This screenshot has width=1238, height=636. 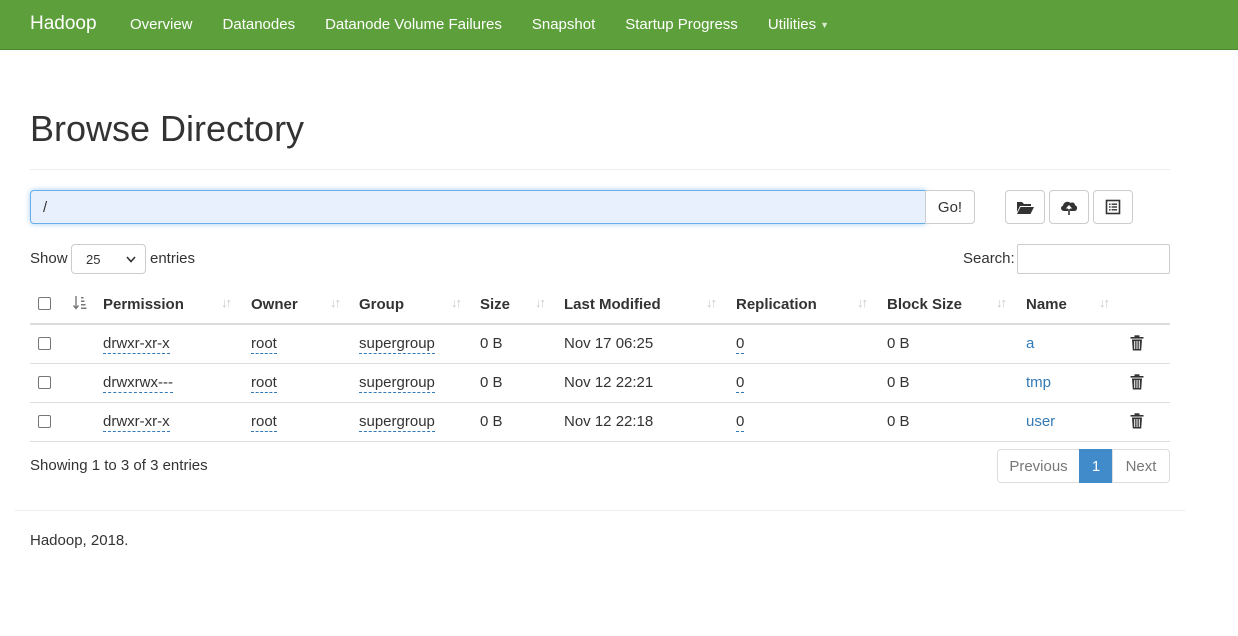 I want to click on nav-overview: Overview, so click(x=161, y=25).